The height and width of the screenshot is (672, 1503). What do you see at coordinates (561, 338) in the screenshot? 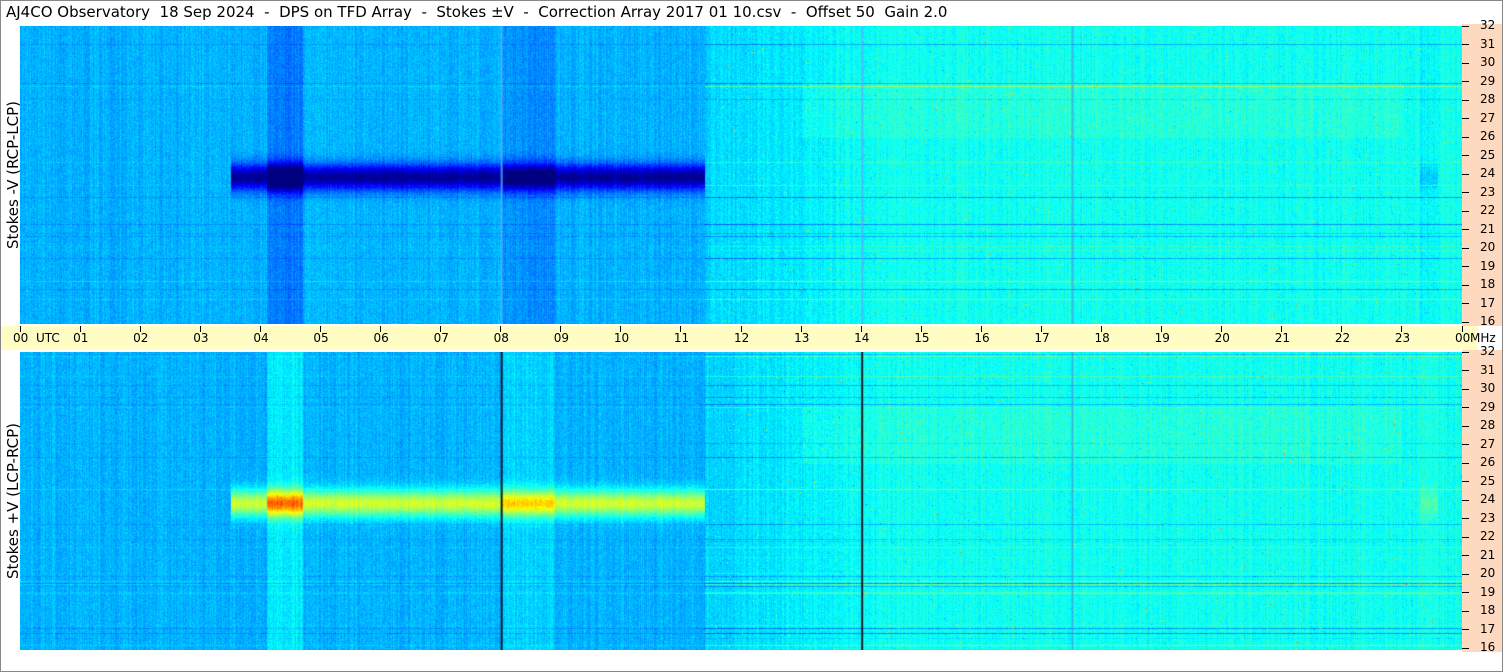
I see `time-label: 09` at bounding box center [561, 338].